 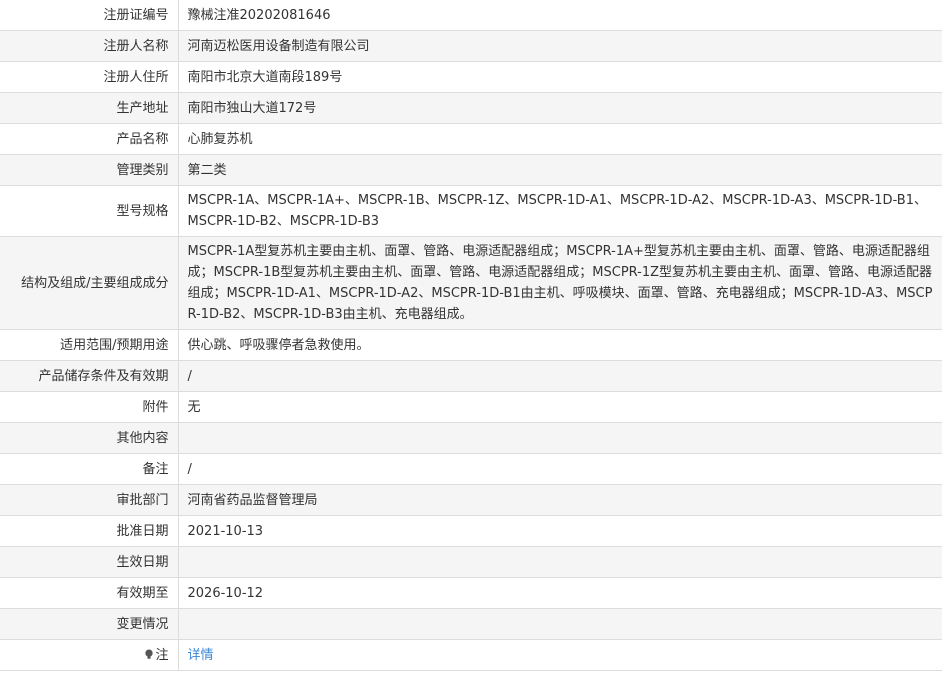 I want to click on row-intended-use: 适用范围/预期用途 供心跳、呼吸骤停者急救使用。, so click(x=471, y=345).